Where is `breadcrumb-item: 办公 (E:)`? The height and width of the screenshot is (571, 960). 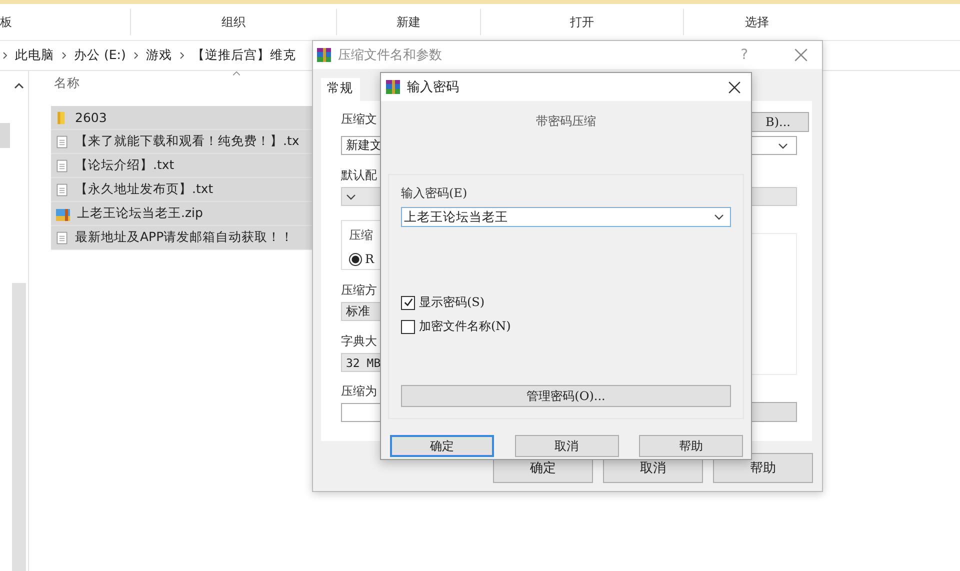
breadcrumb-item: 办公 (E:) is located at coordinates (100, 55).